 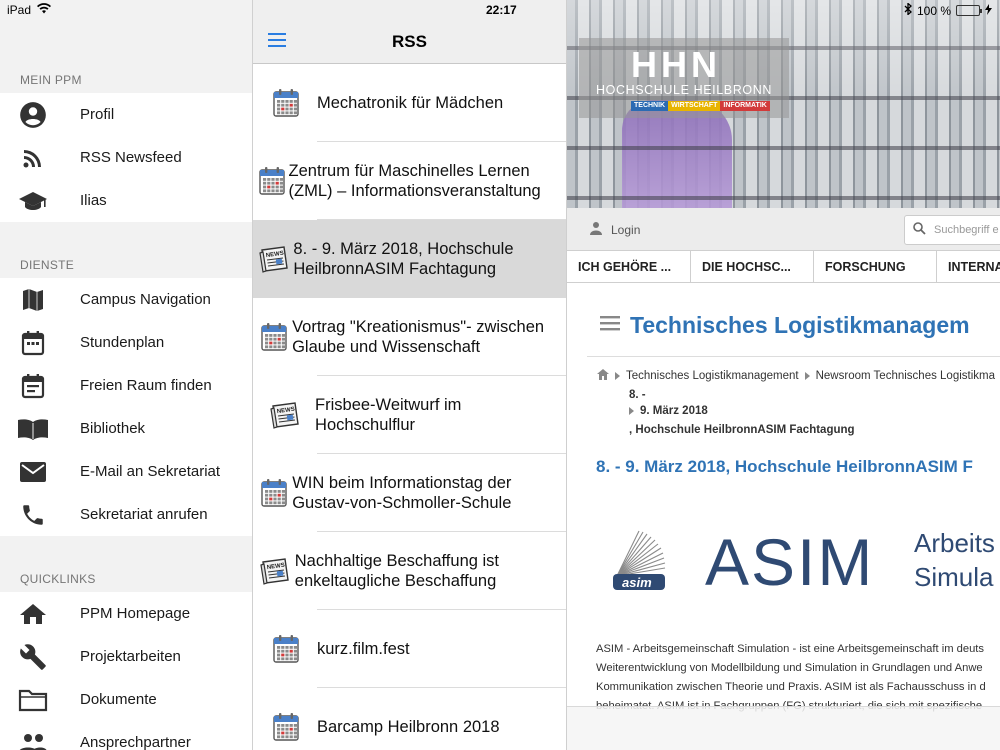 I want to click on rss-icon, so click(x=40, y=158).